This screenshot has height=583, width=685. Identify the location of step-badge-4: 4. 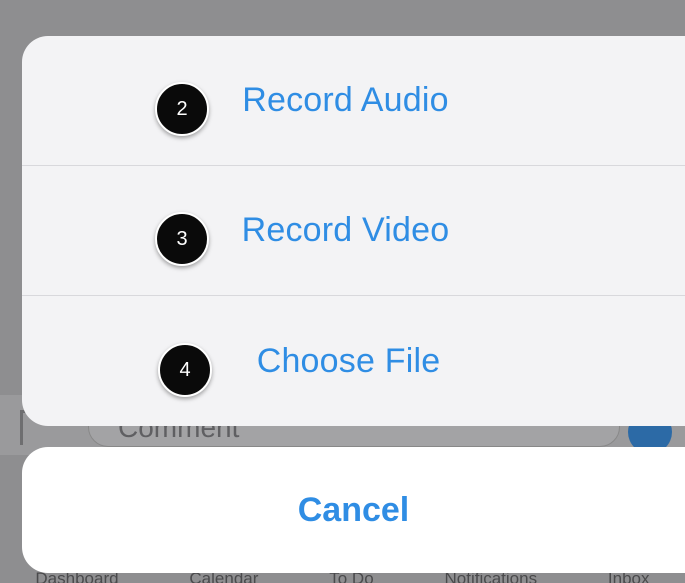
(185, 370).